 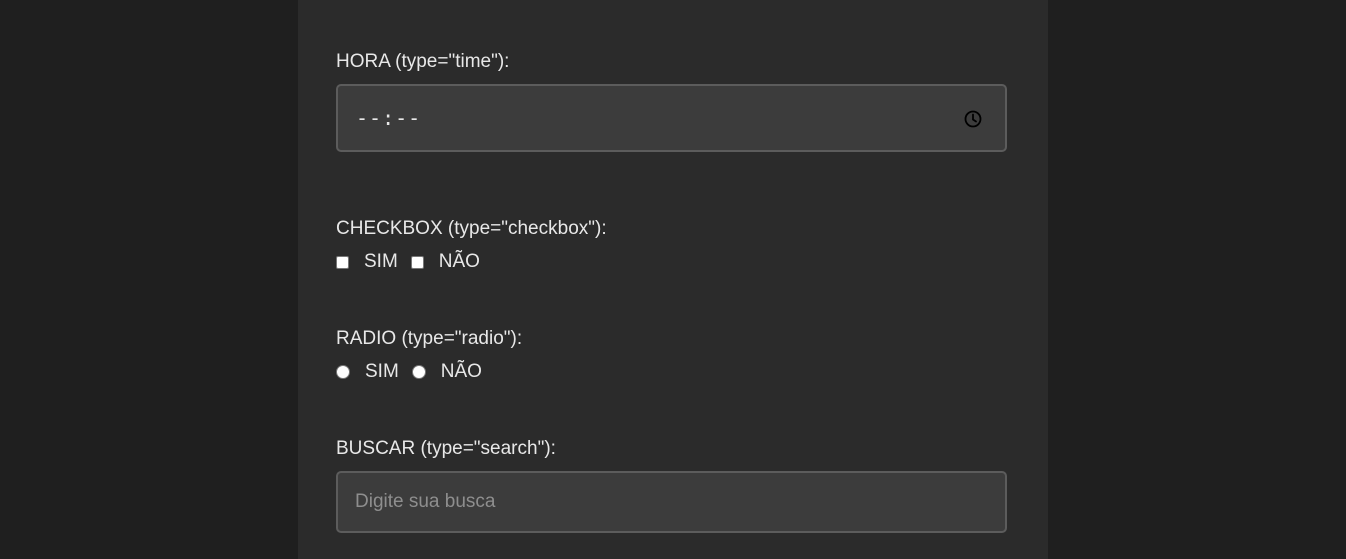 What do you see at coordinates (671, 118) in the screenshot?
I see `time-input: --:--` at bounding box center [671, 118].